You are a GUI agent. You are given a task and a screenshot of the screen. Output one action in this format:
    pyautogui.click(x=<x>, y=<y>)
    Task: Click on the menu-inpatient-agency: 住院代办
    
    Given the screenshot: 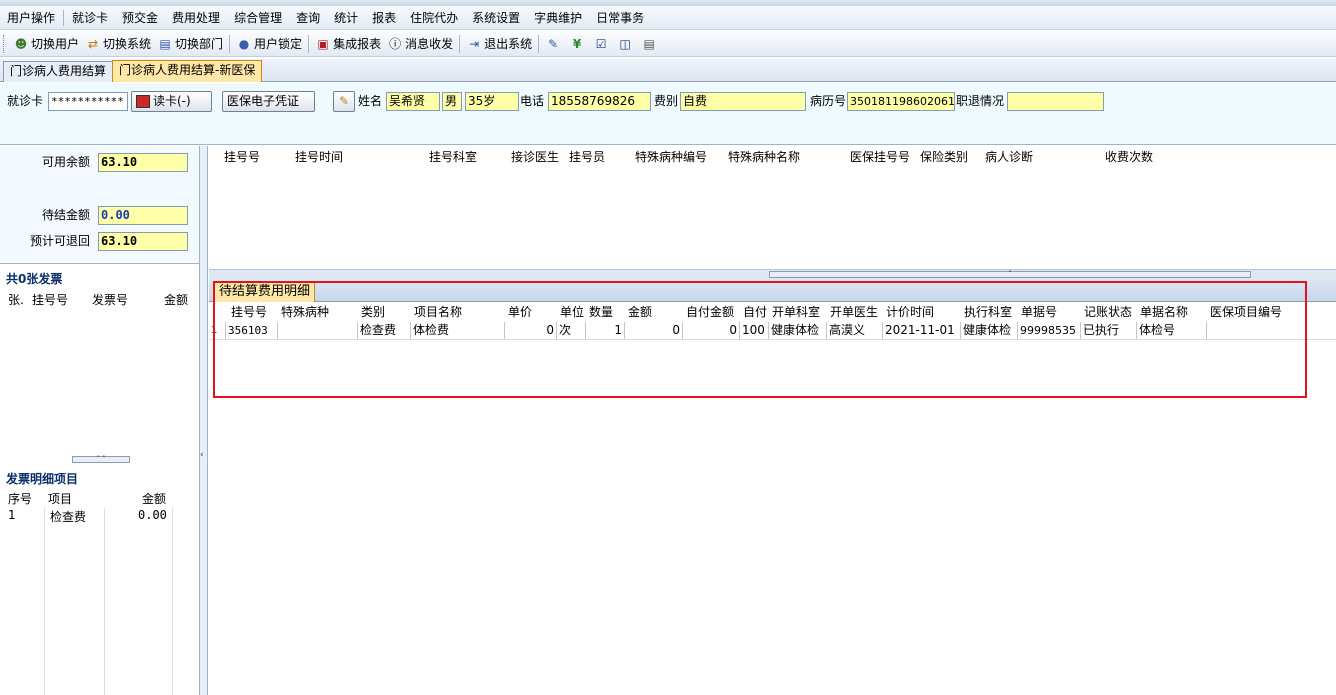 What is the action you would take?
    pyautogui.click(x=434, y=18)
    